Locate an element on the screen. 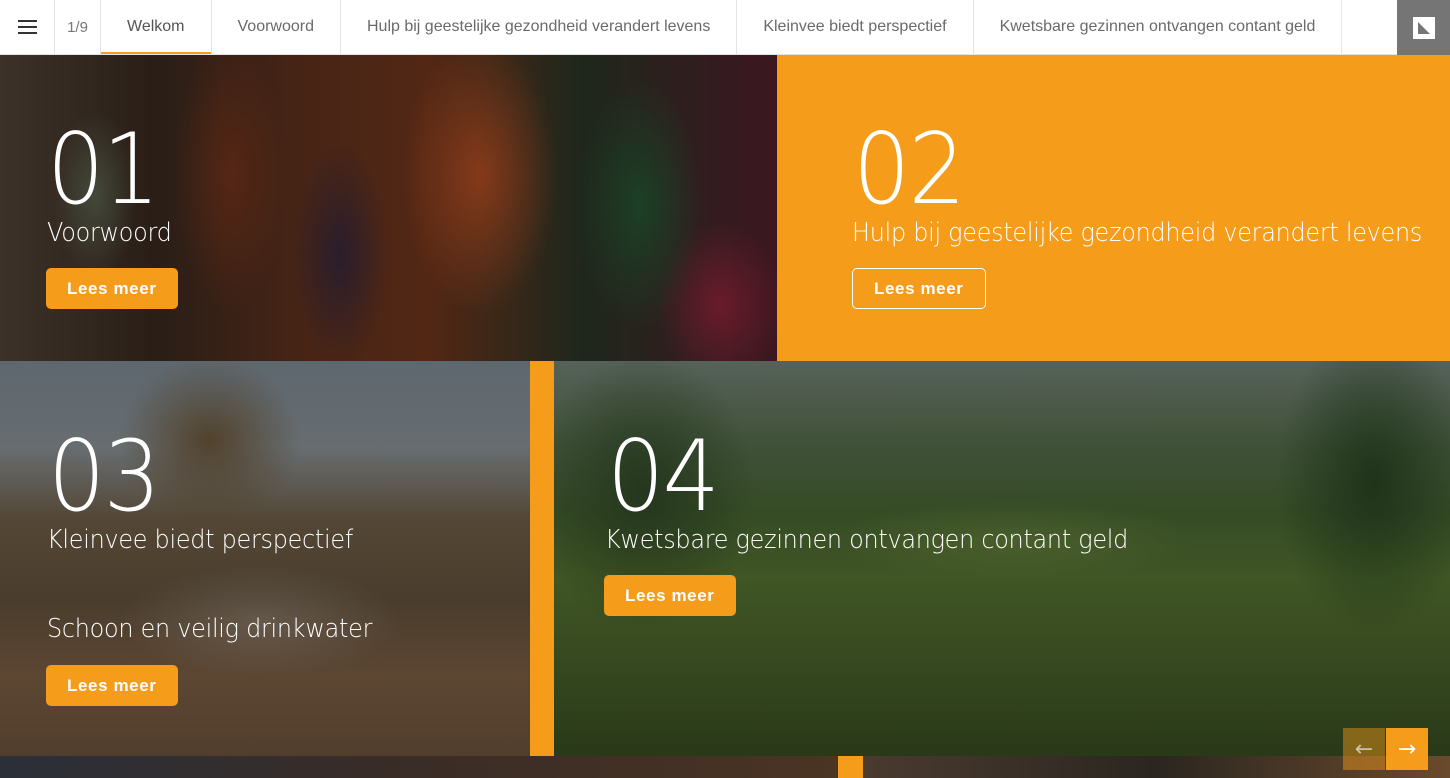  hamburger-icon is located at coordinates (27, 27).